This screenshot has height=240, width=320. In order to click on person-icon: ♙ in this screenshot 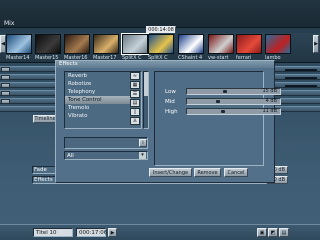, I will do `click(135, 121)`.